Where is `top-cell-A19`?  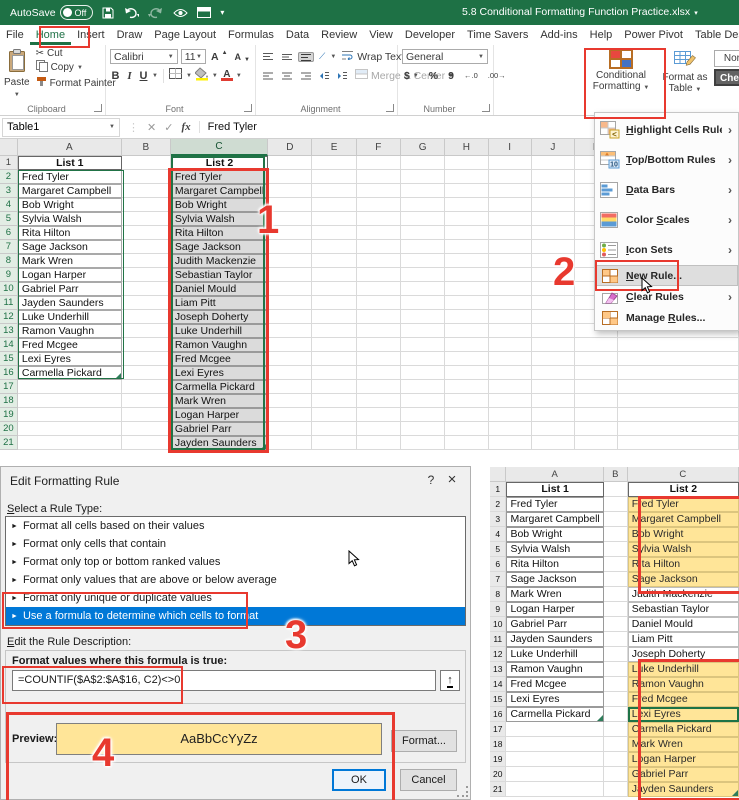
top-cell-A19 is located at coordinates (69, 415).